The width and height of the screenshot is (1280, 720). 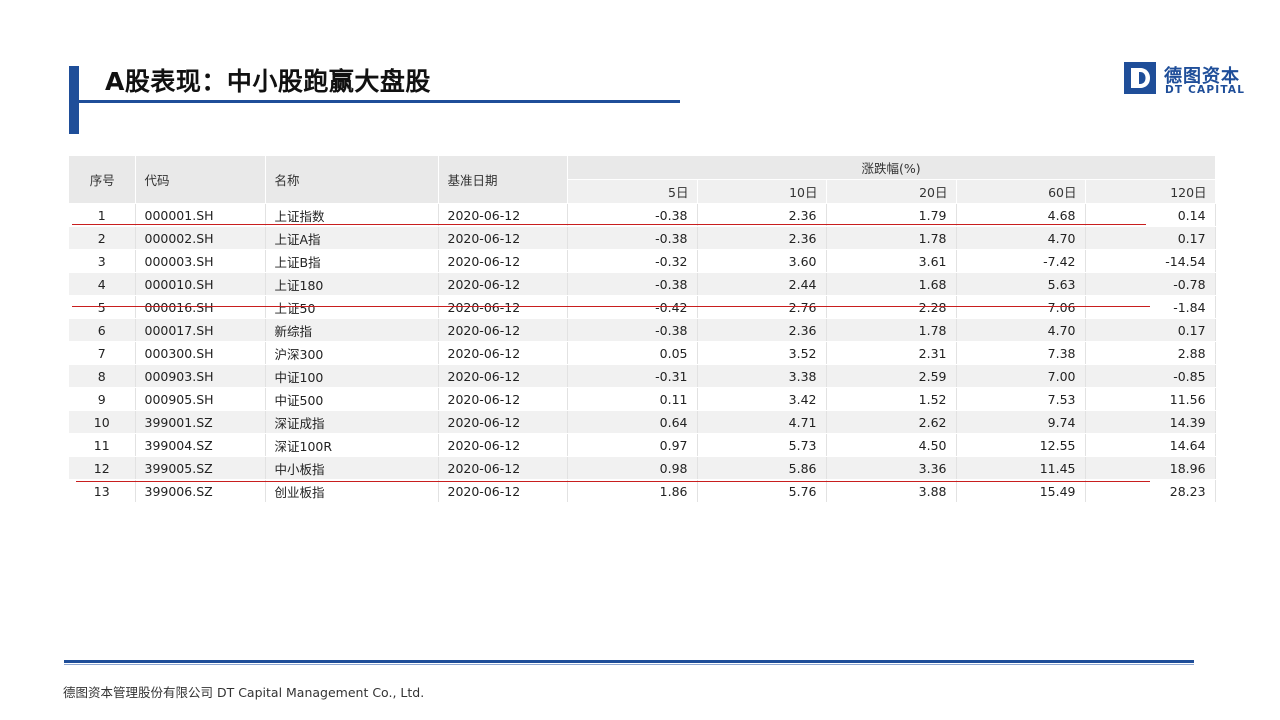 What do you see at coordinates (762, 491) in the screenshot?
I see `cell-change-10d: 5.76` at bounding box center [762, 491].